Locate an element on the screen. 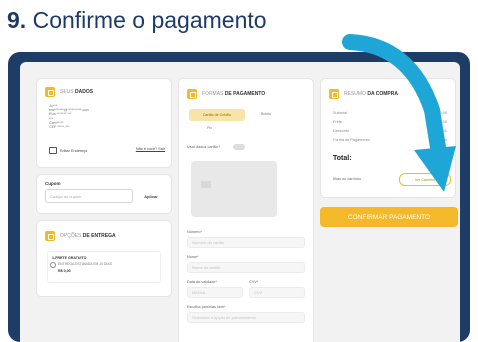 The height and width of the screenshot is (342, 478). delivery-option-name: 1-FRETE GRATUITO is located at coordinates (69, 258).